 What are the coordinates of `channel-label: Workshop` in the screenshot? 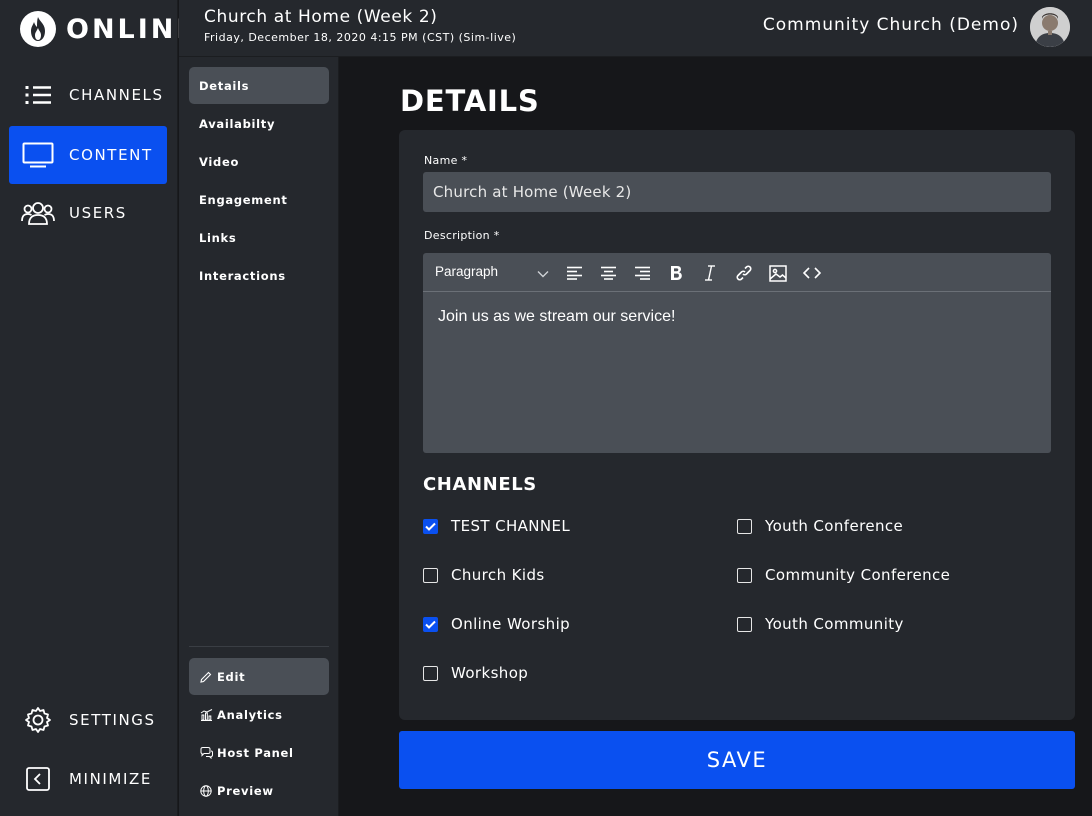 It's located at (490, 673).